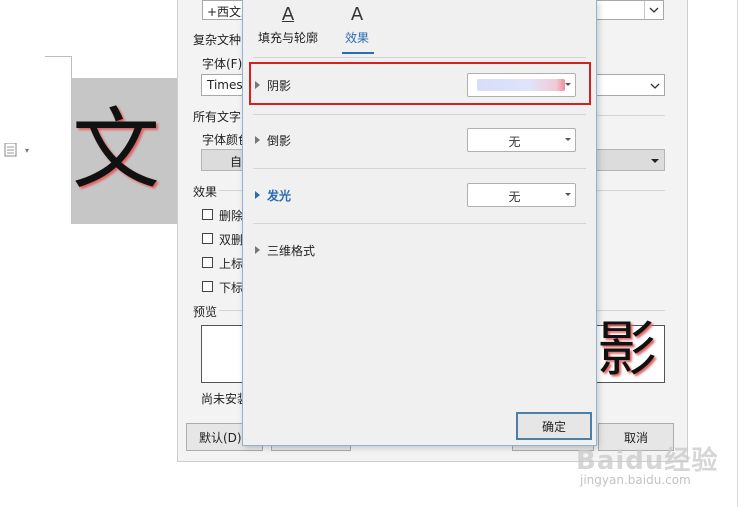 The height and width of the screenshot is (507, 751). What do you see at coordinates (514, 197) in the screenshot?
I see `glow-value: 无` at bounding box center [514, 197].